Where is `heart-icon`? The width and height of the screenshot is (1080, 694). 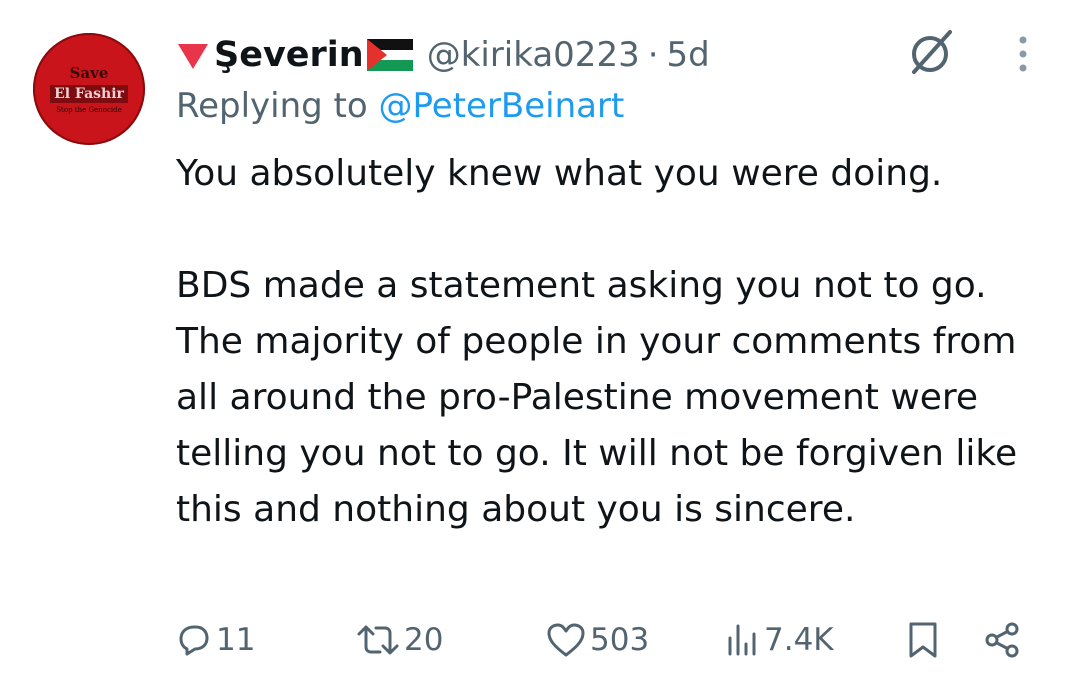
heart-icon is located at coordinates (566, 640).